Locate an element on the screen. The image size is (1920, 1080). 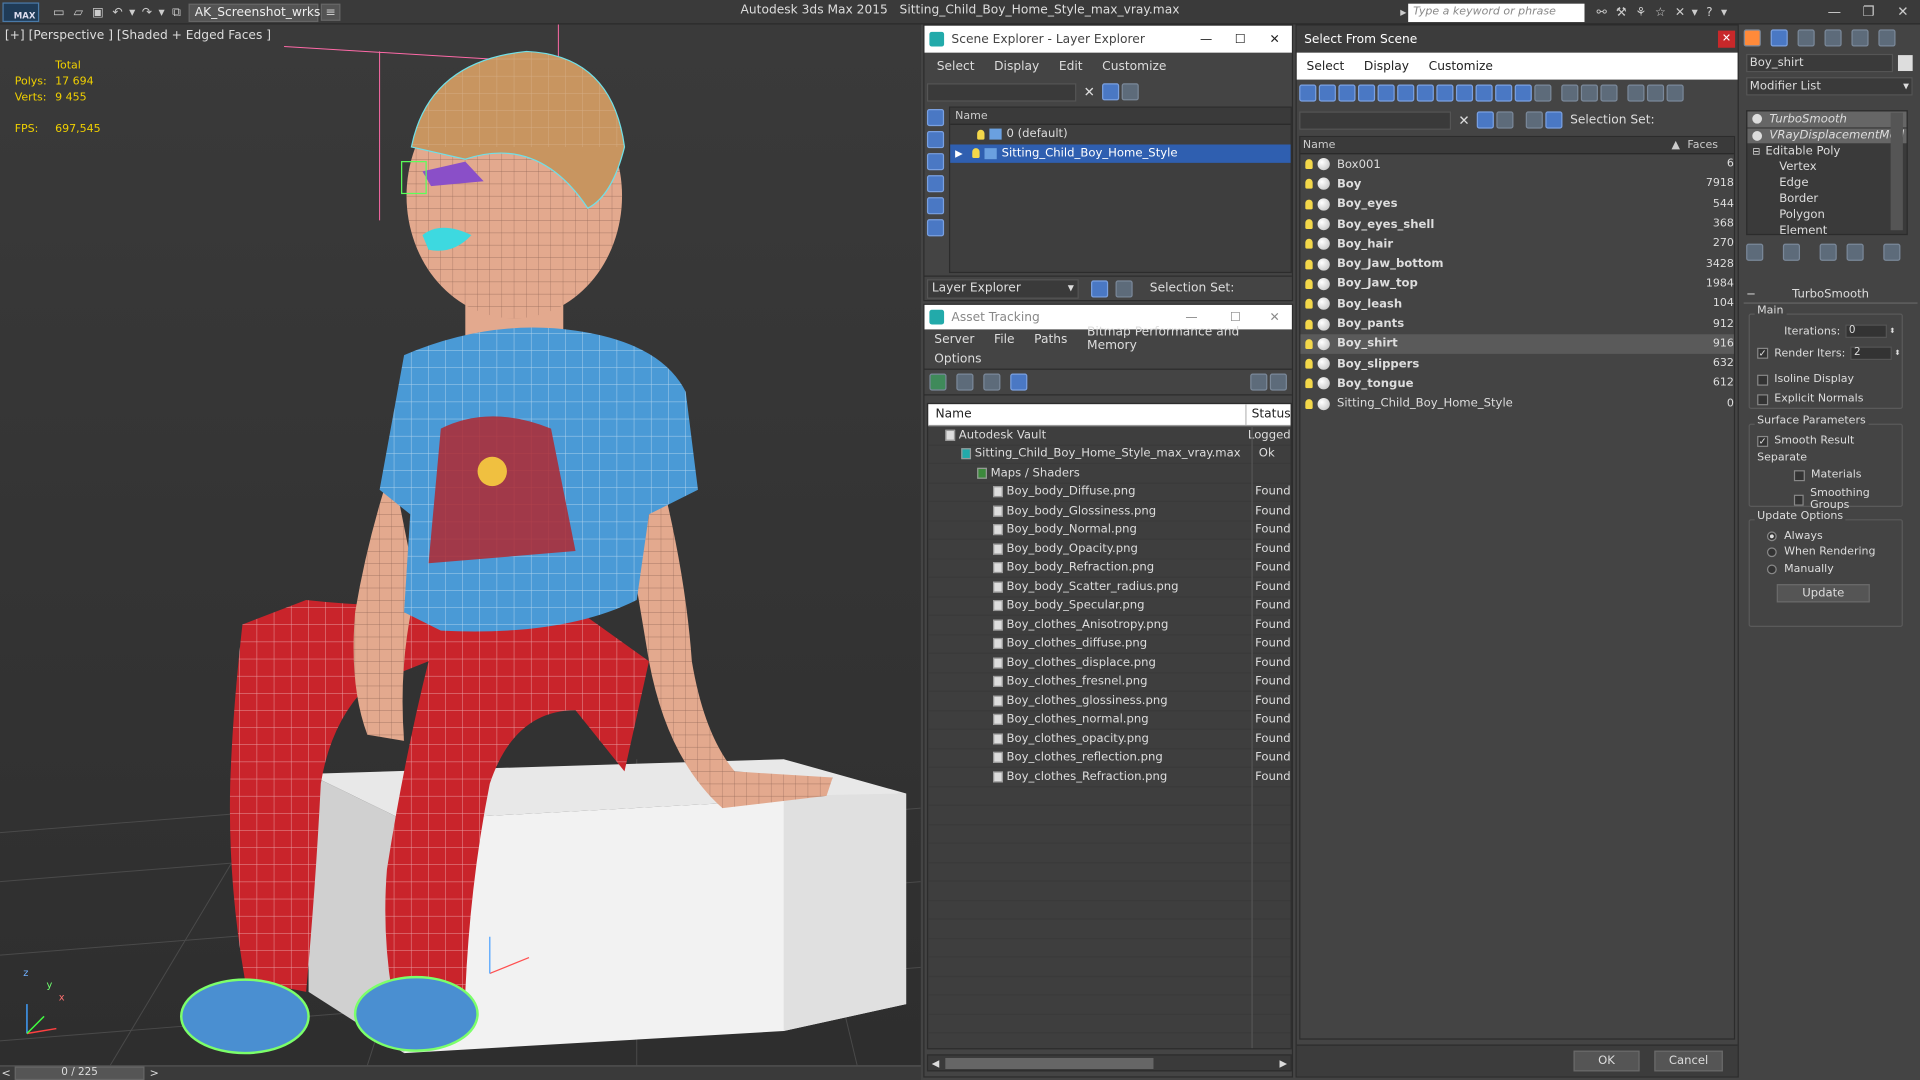
hierarchy-tab-icon is located at coordinates (1806, 38).